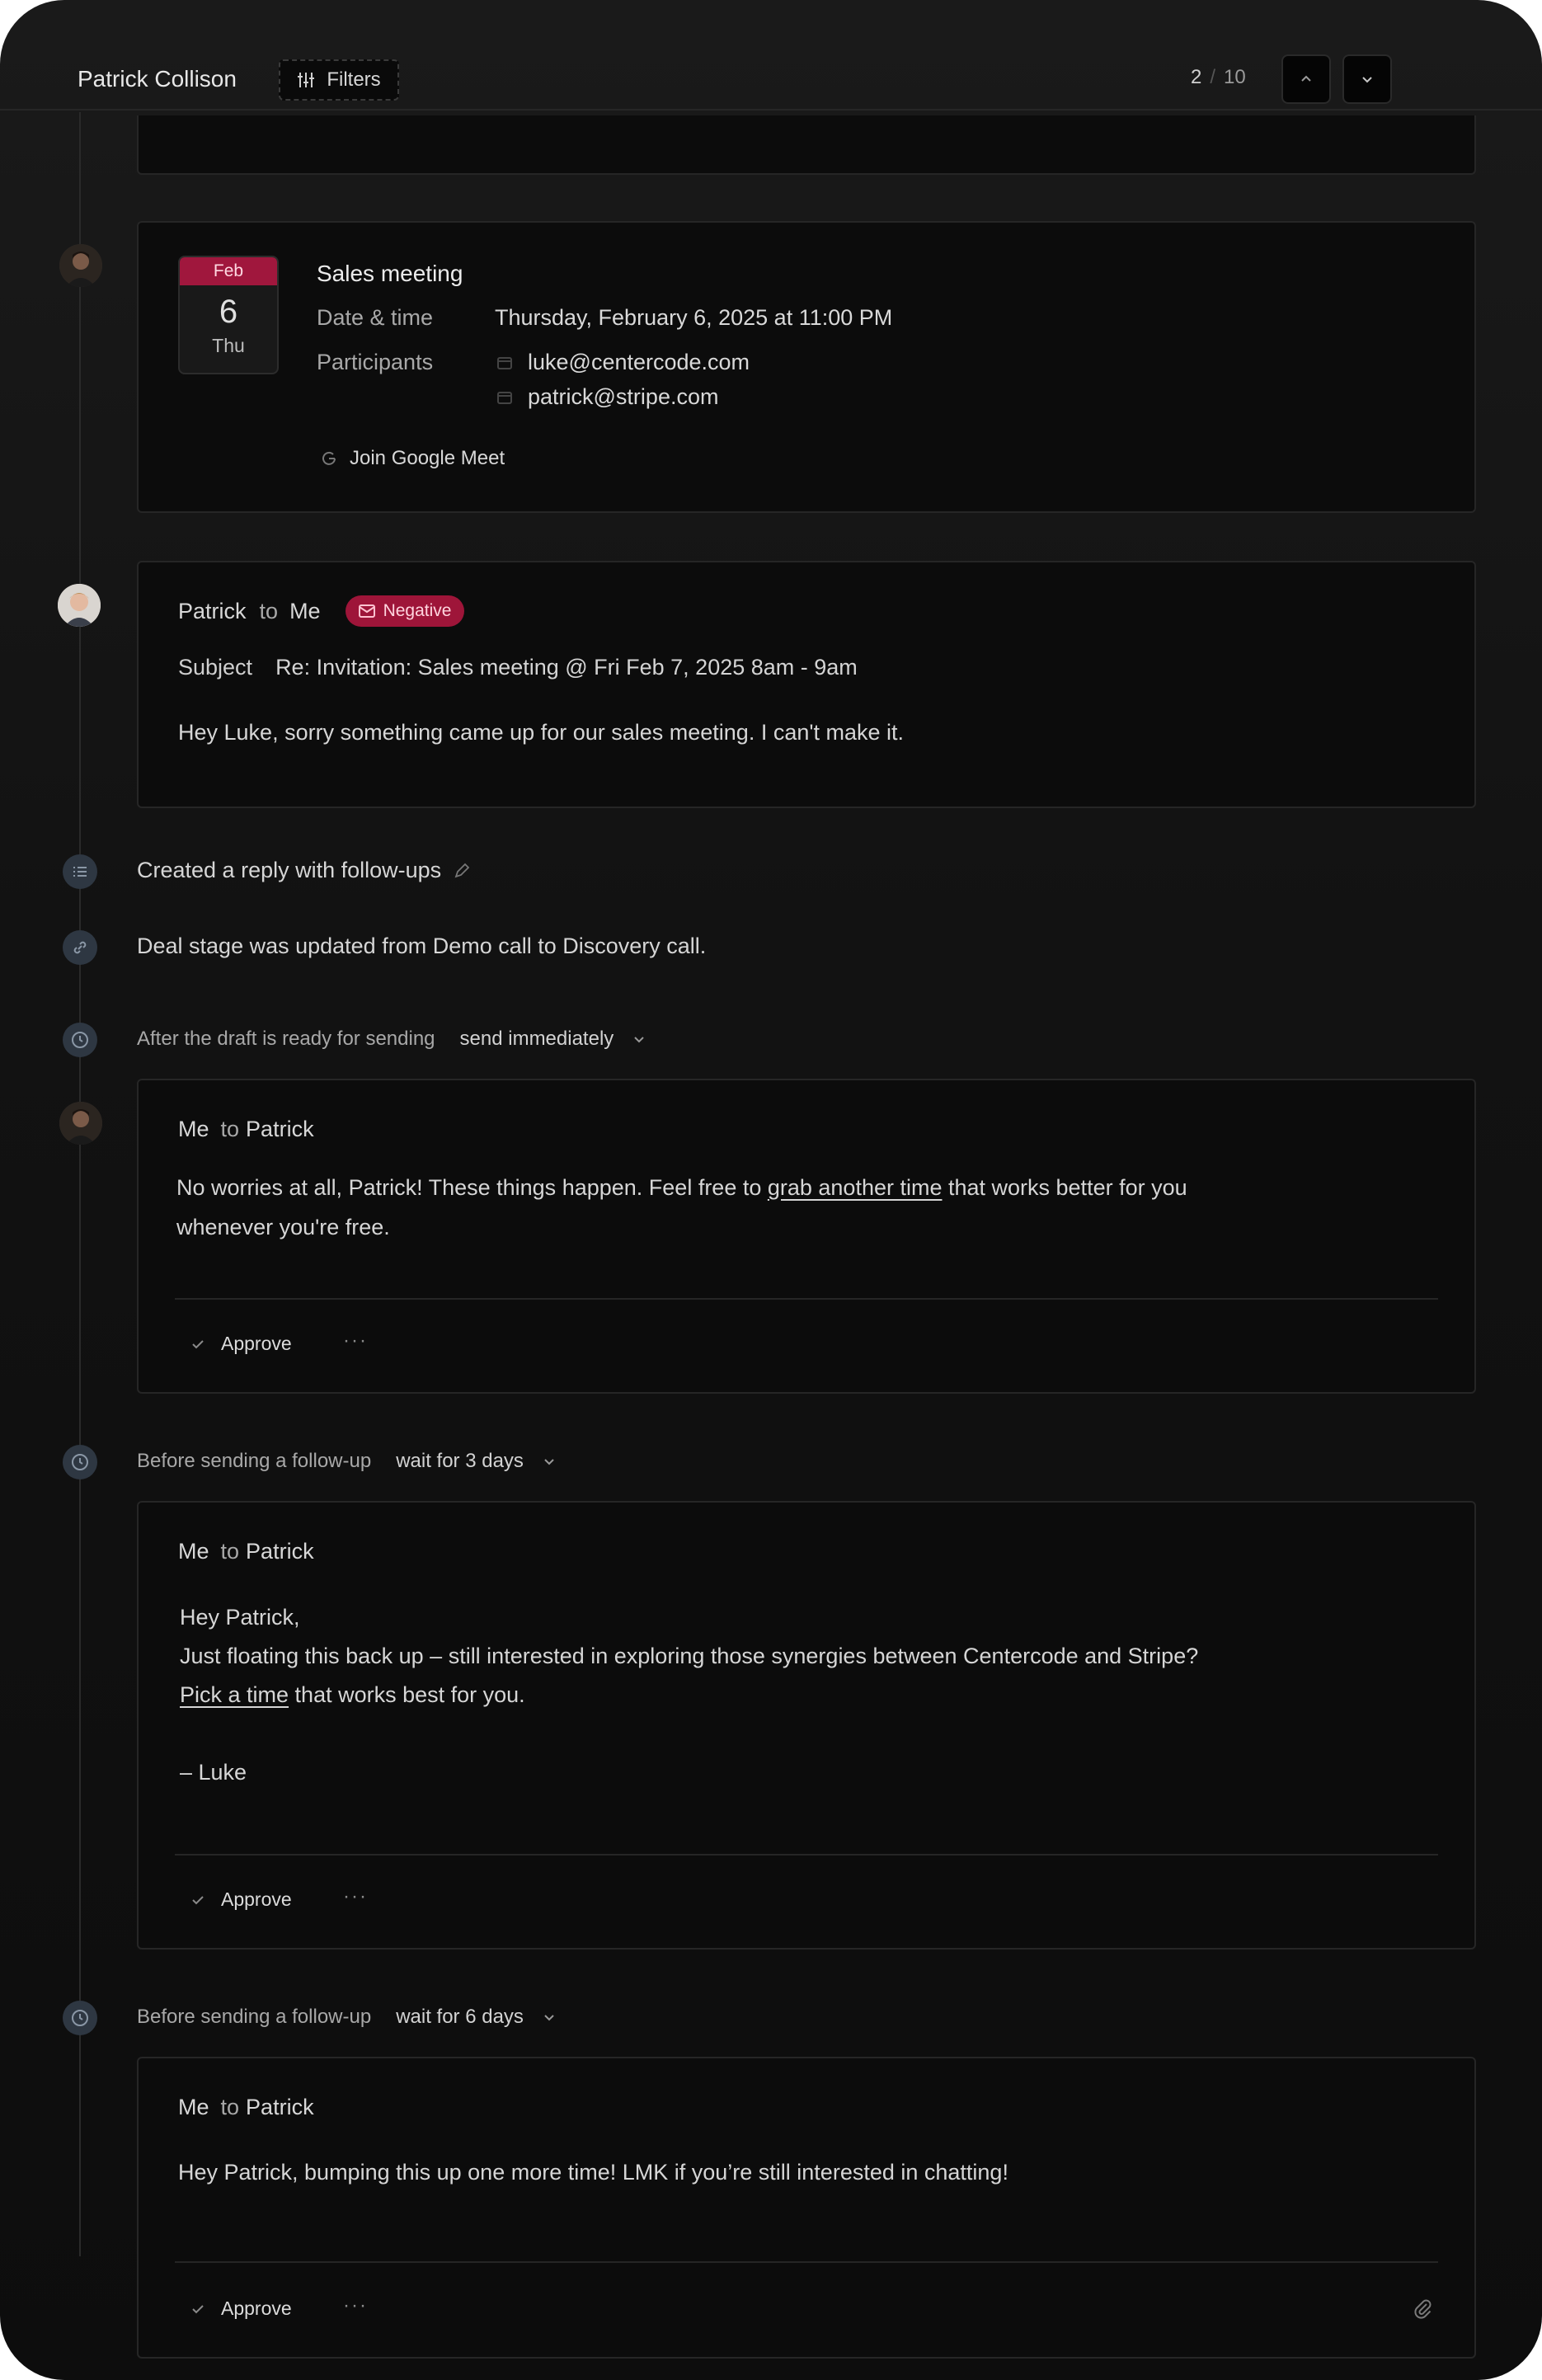 Image resolution: width=1542 pixels, height=2380 pixels. Describe the element at coordinates (1422, 2308) in the screenshot. I see `paperclip-icon` at that location.